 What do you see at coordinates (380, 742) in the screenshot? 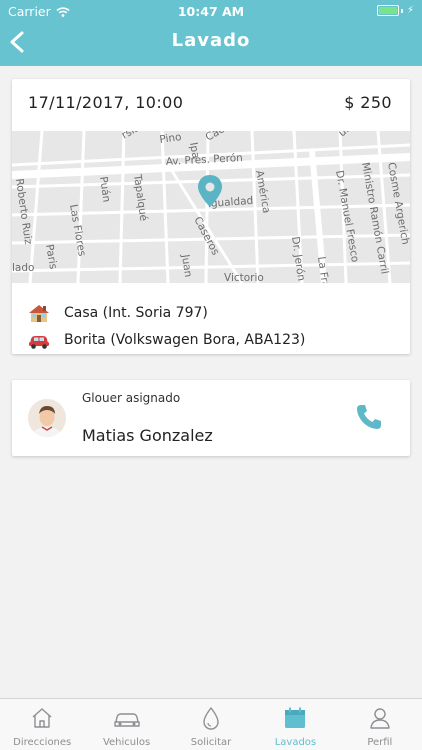
I see `tab-label: Perfil` at bounding box center [380, 742].